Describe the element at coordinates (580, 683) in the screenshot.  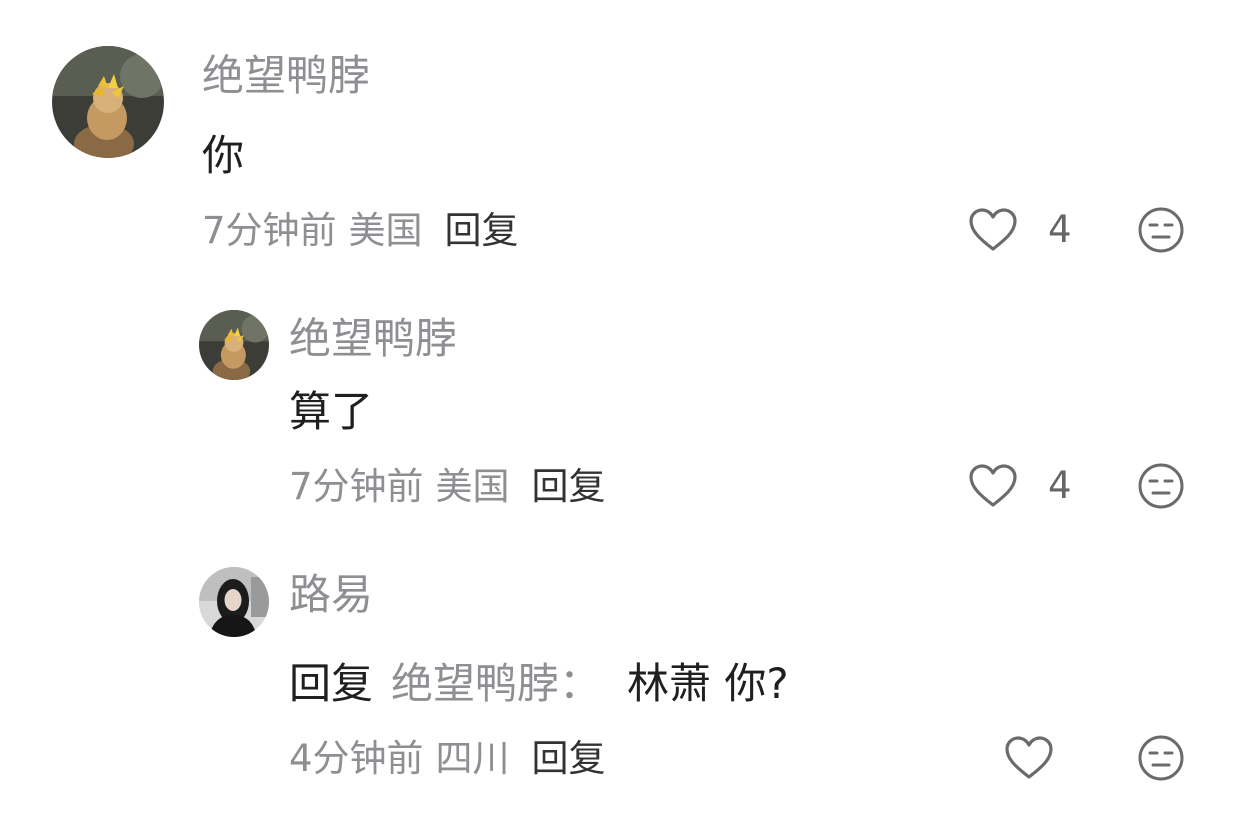
I see `mention-colon: ：` at that location.